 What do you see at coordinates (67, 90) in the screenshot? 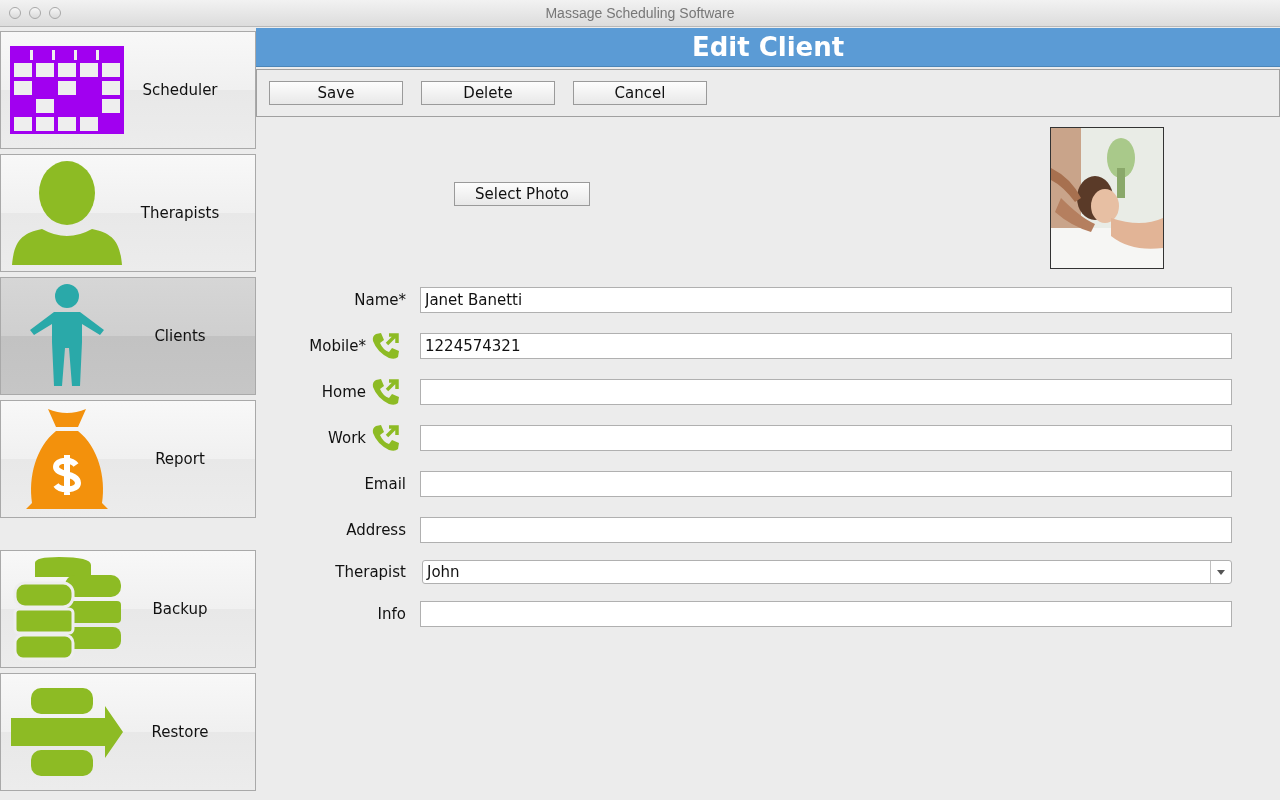
I see `calendar-icon` at bounding box center [67, 90].